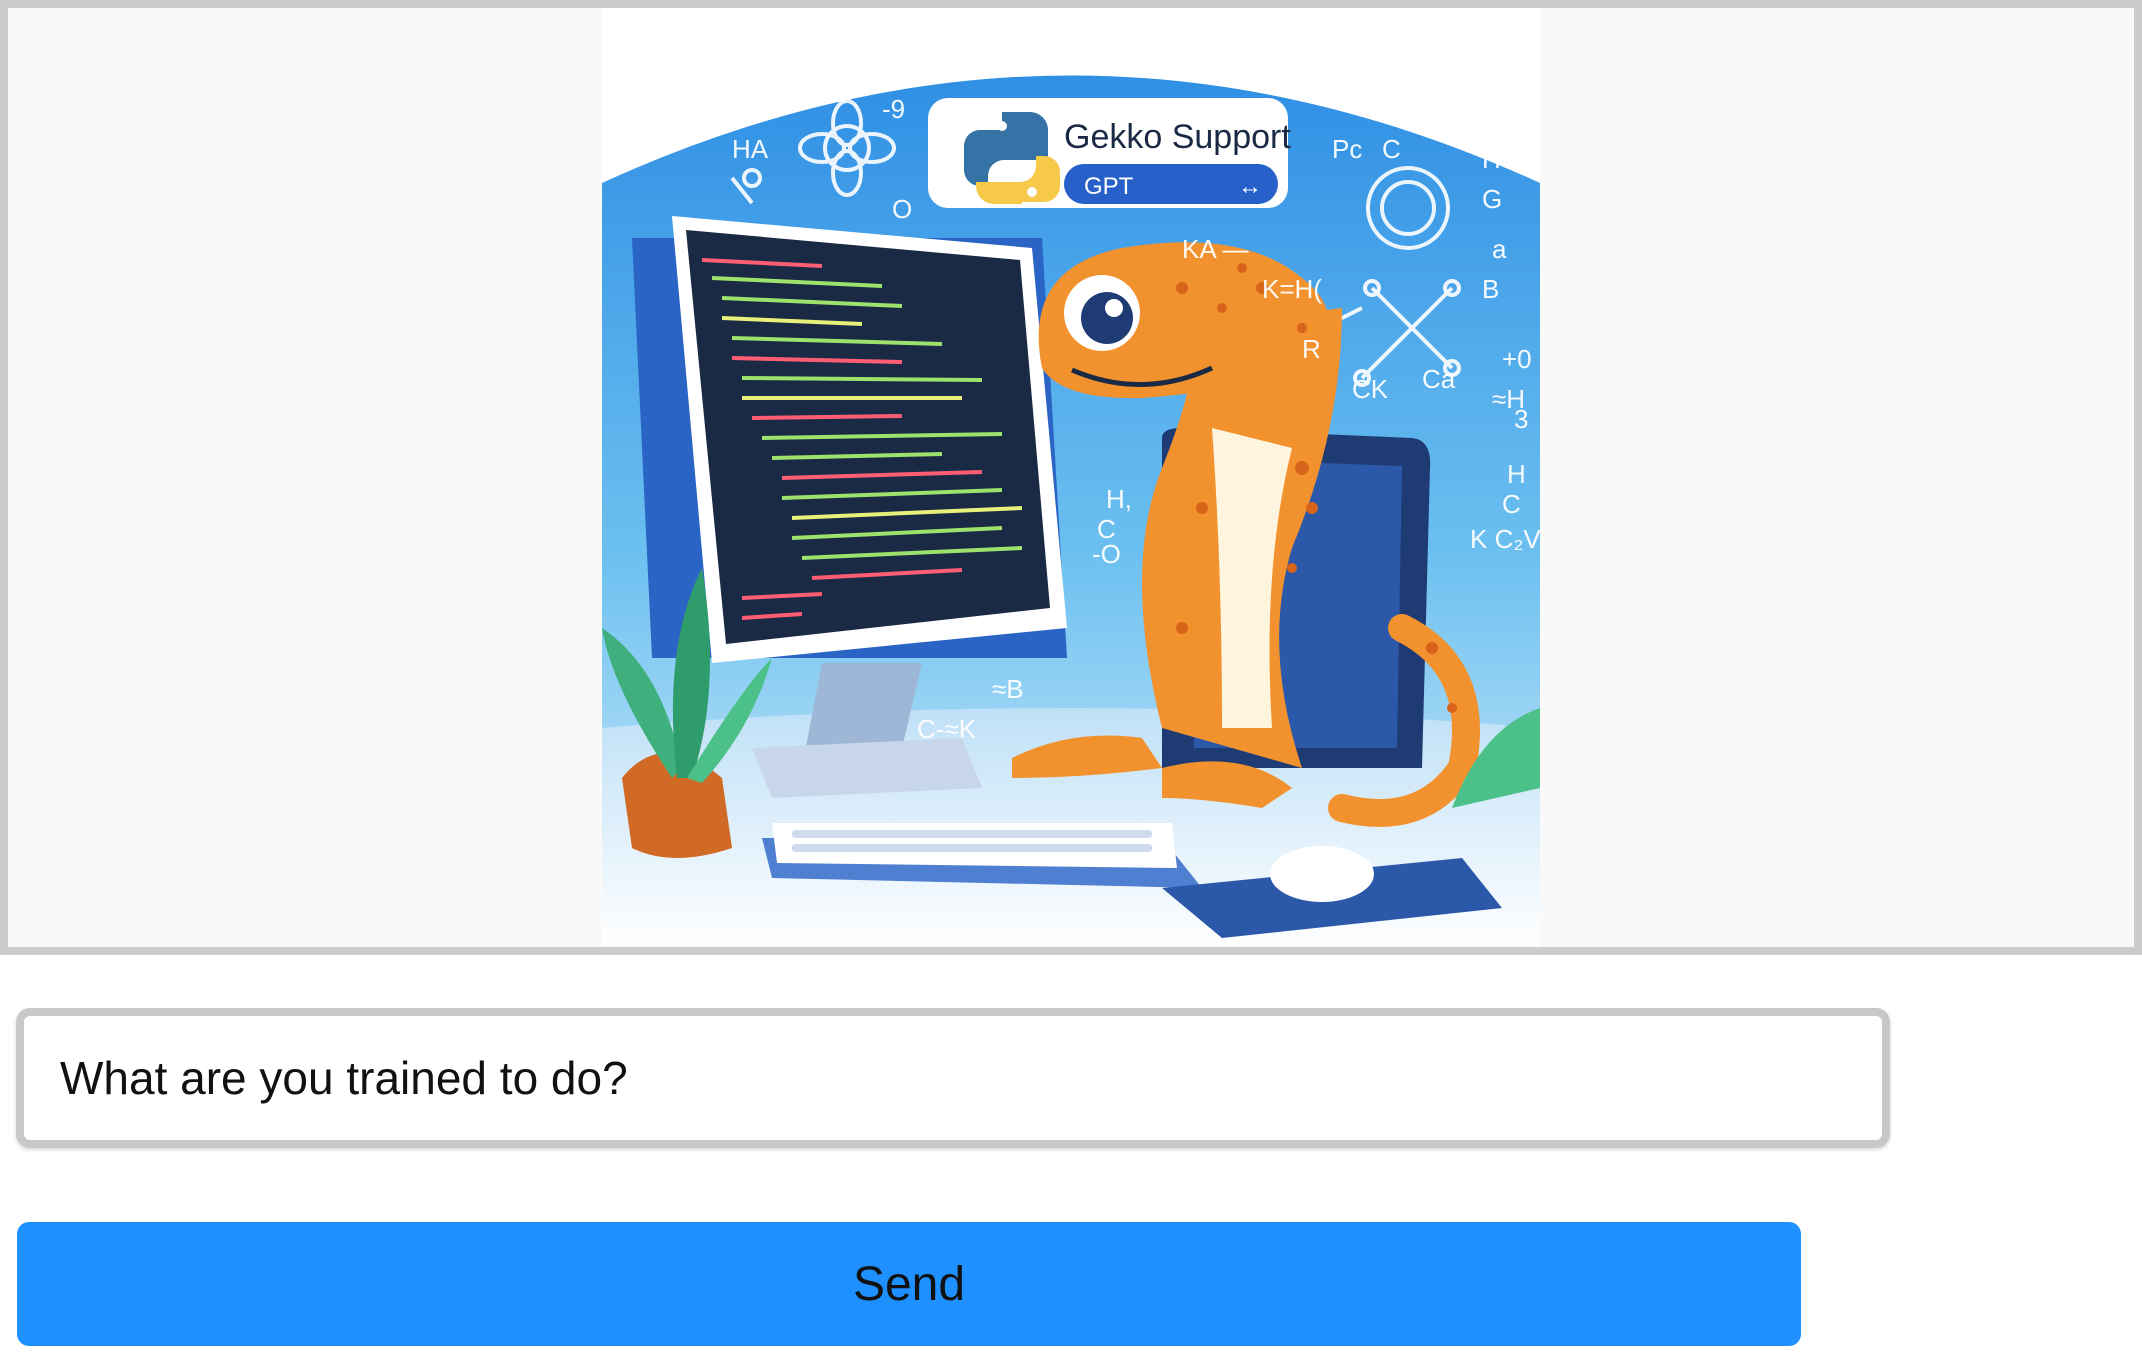  I want to click on gekko-support-badge: Gekko Support GPT ↔, so click(1109, 153).